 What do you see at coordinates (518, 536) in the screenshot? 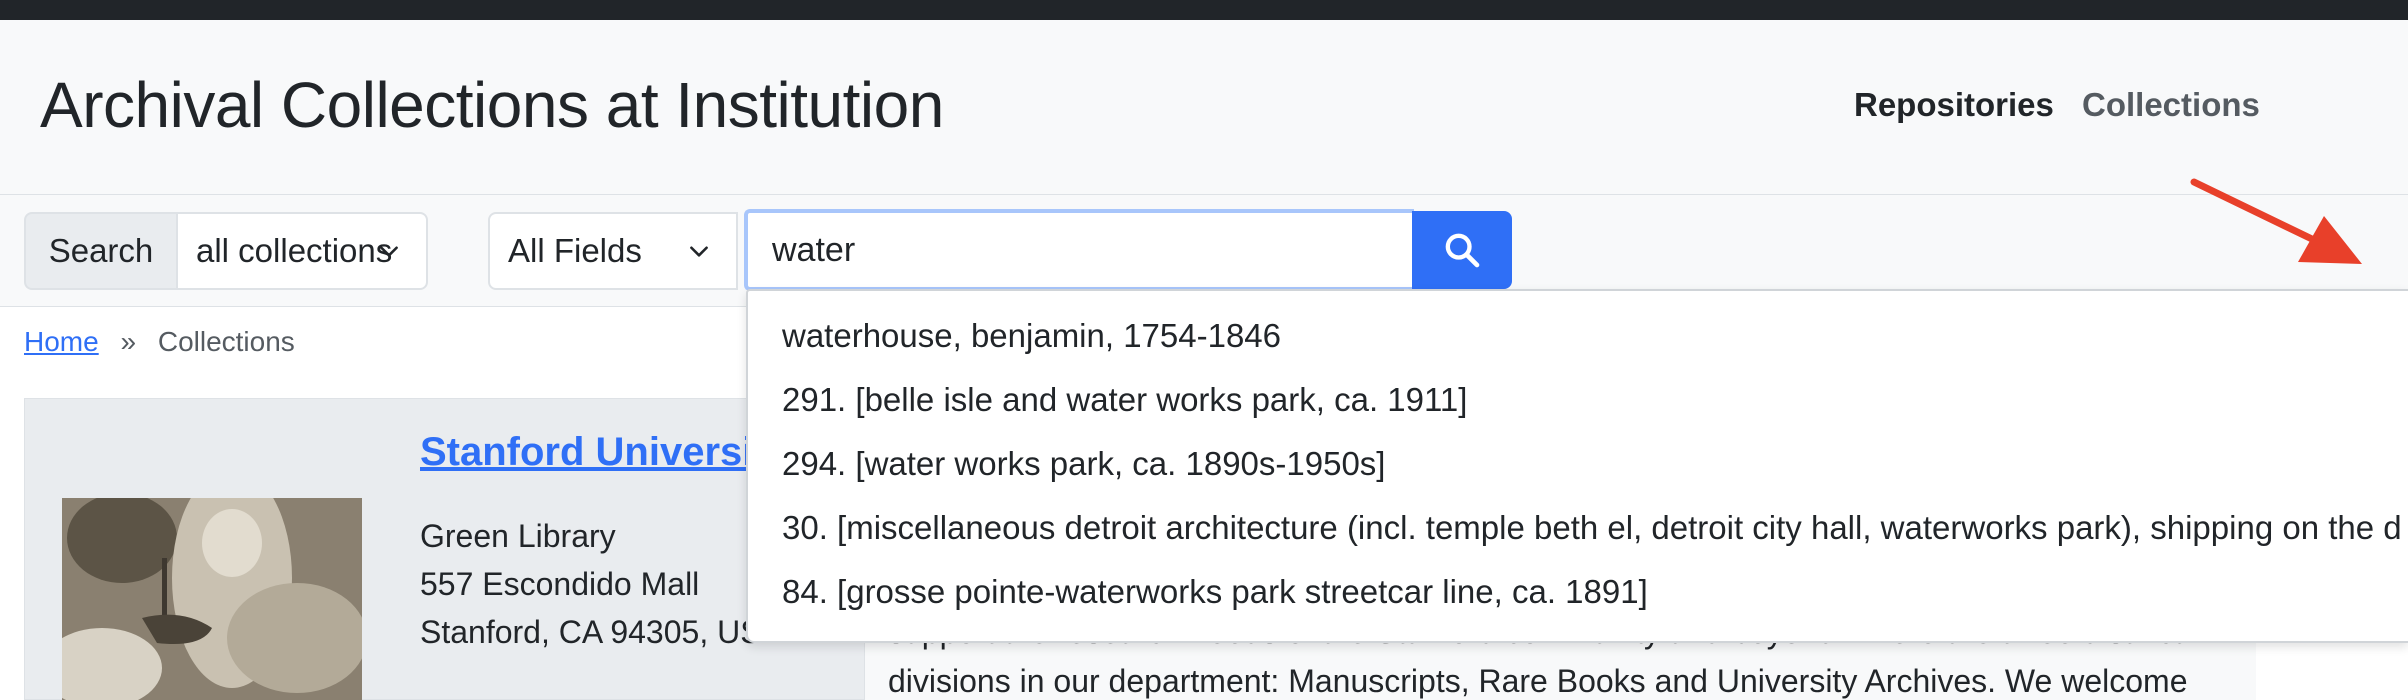
I see `address-line: Green Library` at bounding box center [518, 536].